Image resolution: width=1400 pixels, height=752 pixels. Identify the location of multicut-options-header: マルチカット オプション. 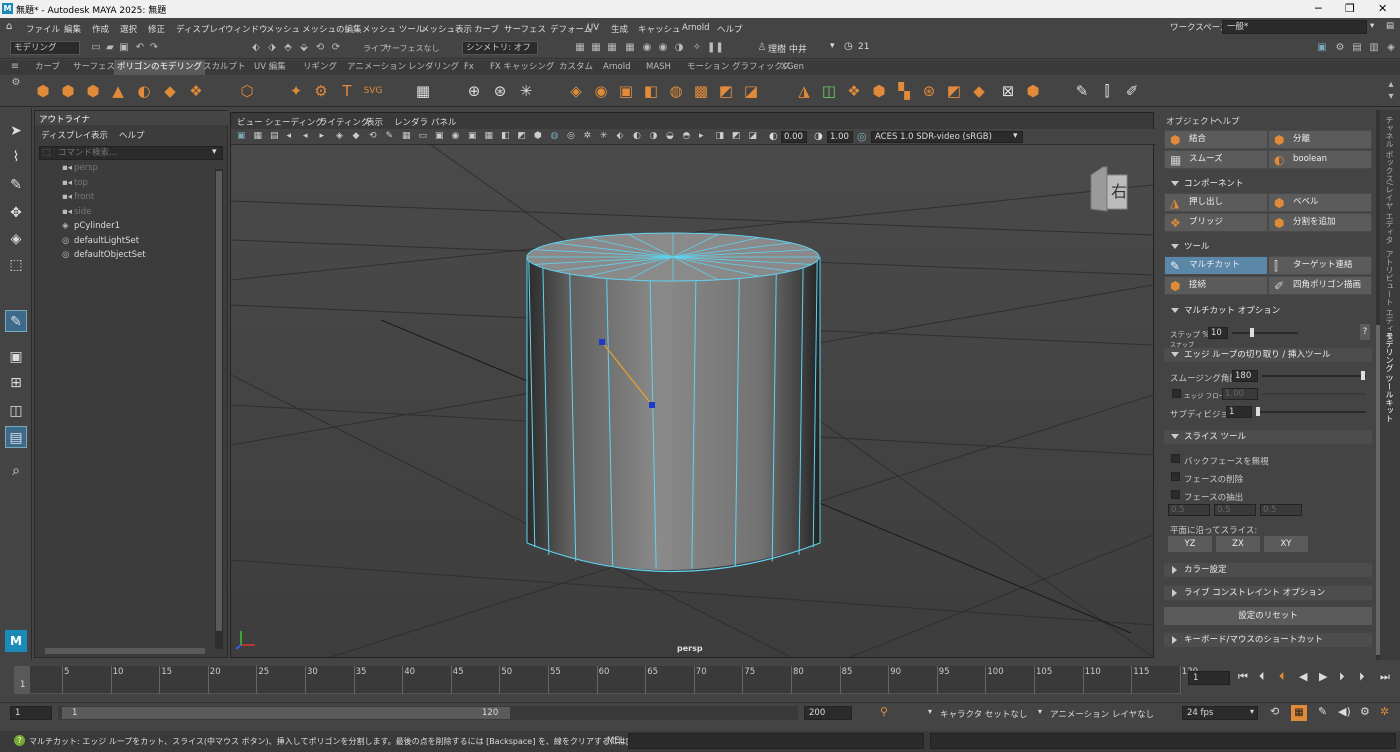
(1268, 311).